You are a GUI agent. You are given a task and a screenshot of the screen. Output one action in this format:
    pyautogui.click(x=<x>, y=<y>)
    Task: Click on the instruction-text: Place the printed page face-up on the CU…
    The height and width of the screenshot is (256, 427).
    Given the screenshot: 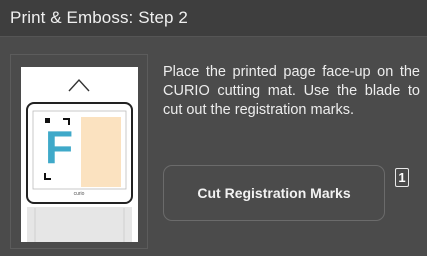 What is the action you would take?
    pyautogui.click(x=291, y=91)
    